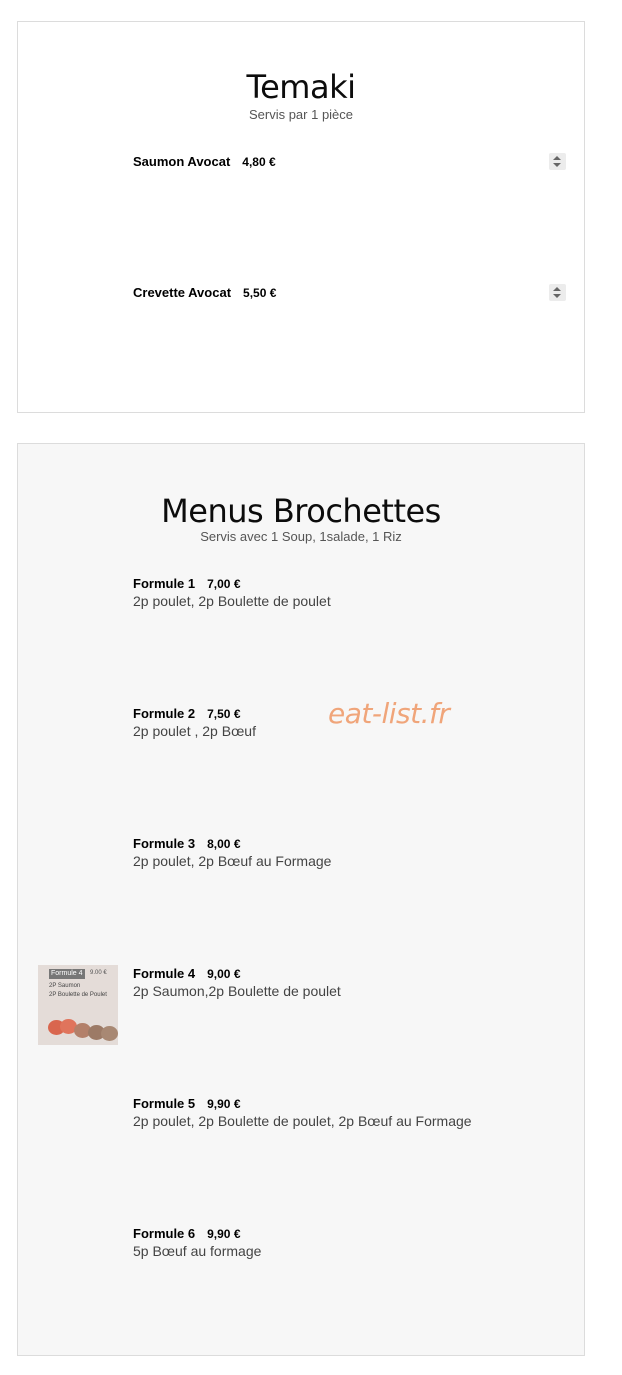 This screenshot has height=1375, width=622. Describe the element at coordinates (353, 292) in the screenshot. I see `menu-item-crevette-avocat: Crevette Avocat 5,50 €` at that location.